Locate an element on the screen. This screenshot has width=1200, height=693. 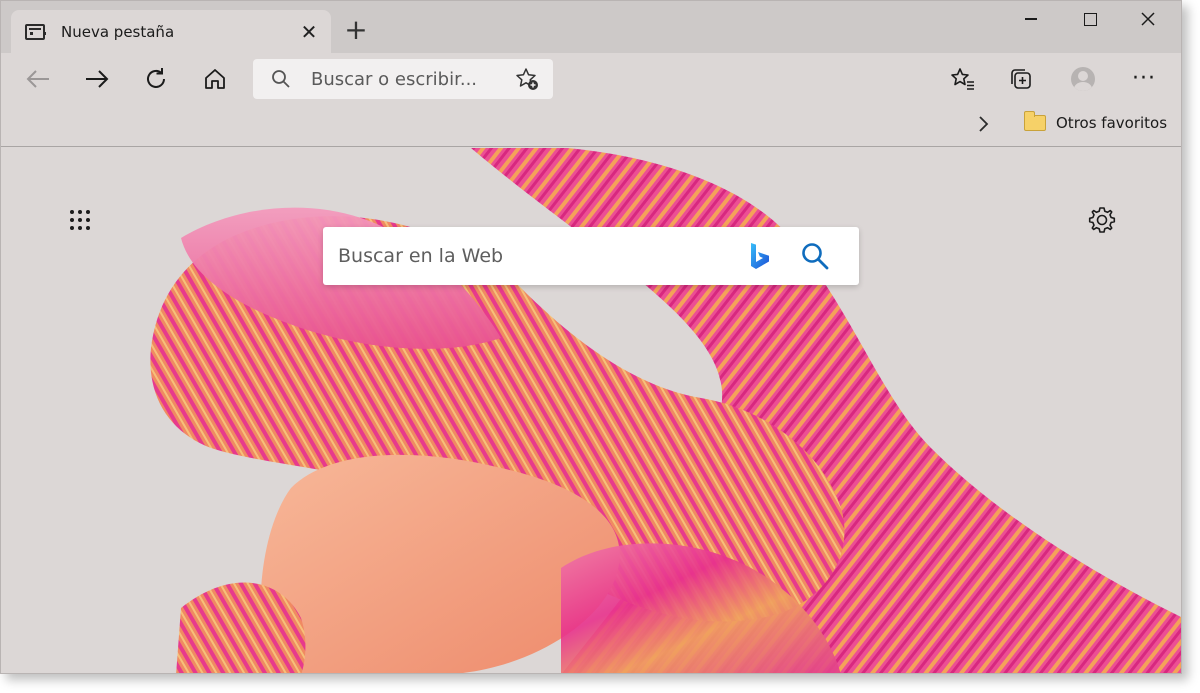
tab-title: Nueva pestaña is located at coordinates (118, 31).